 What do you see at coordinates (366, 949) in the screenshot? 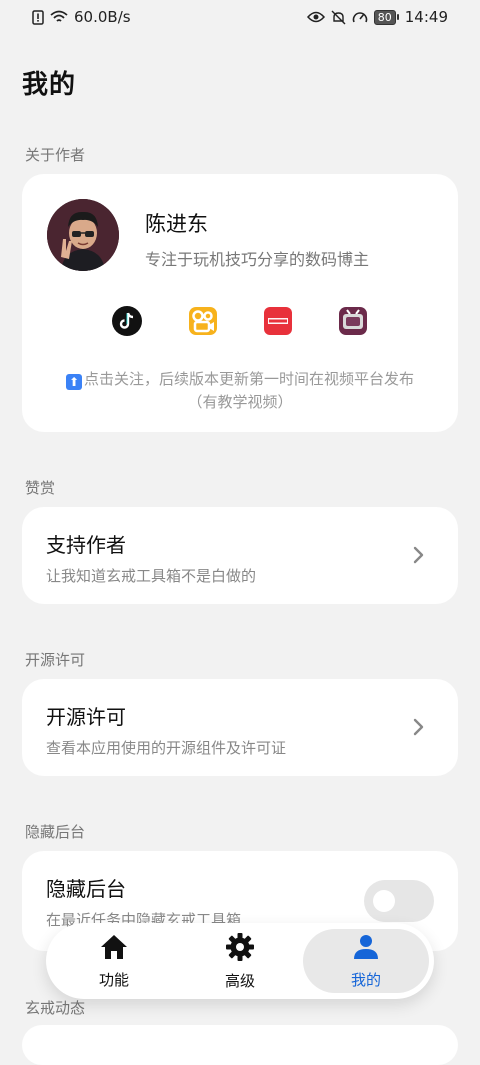
I see `person-icon` at bounding box center [366, 949].